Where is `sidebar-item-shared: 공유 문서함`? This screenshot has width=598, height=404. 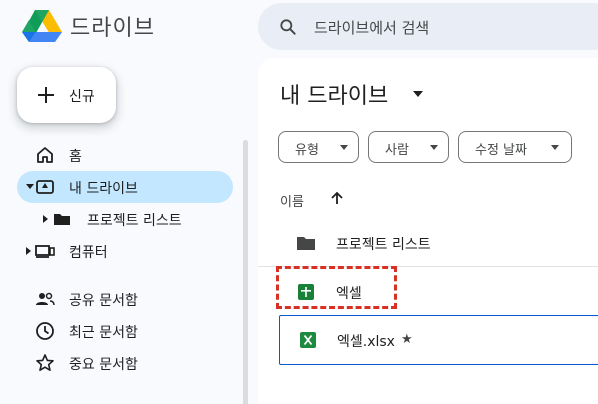
sidebar-item-shared: 공유 문서함 is located at coordinates (125, 299).